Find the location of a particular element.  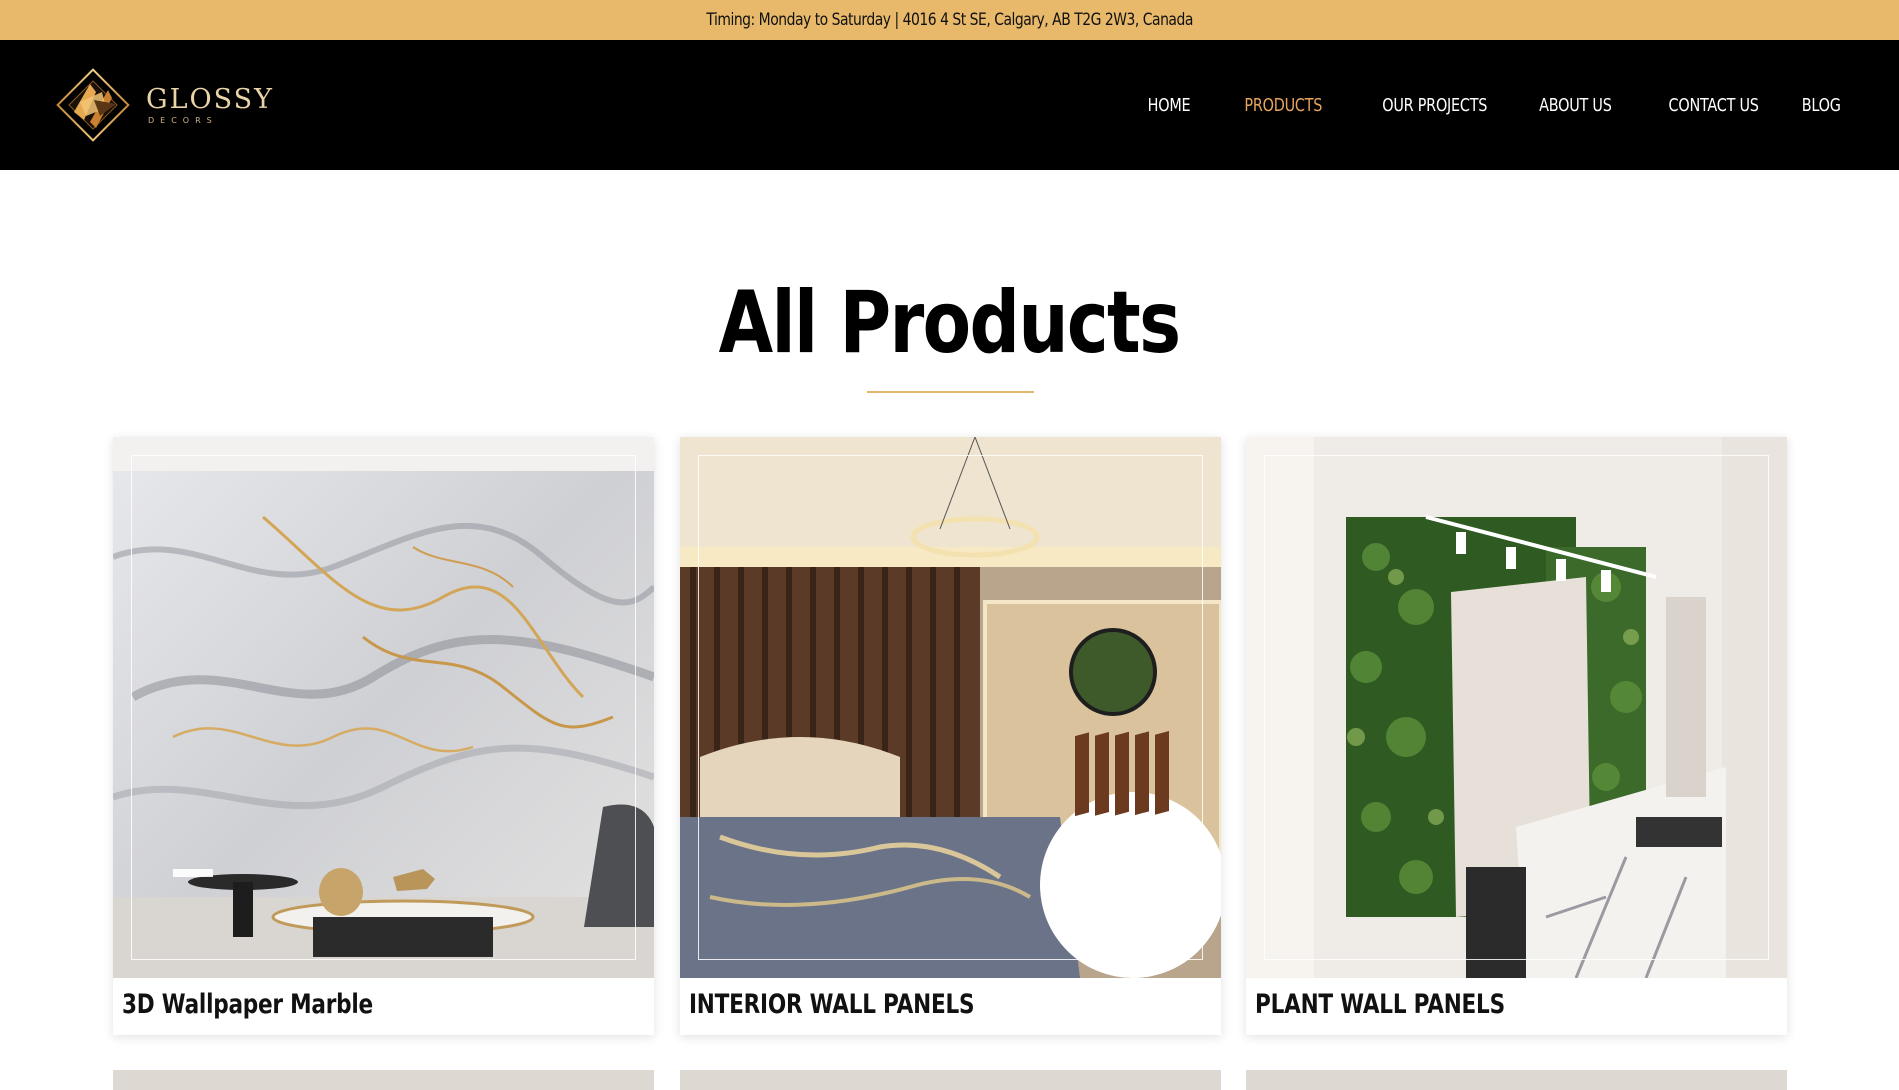

nav-about-us: ABOUT US is located at coordinates (1575, 105).